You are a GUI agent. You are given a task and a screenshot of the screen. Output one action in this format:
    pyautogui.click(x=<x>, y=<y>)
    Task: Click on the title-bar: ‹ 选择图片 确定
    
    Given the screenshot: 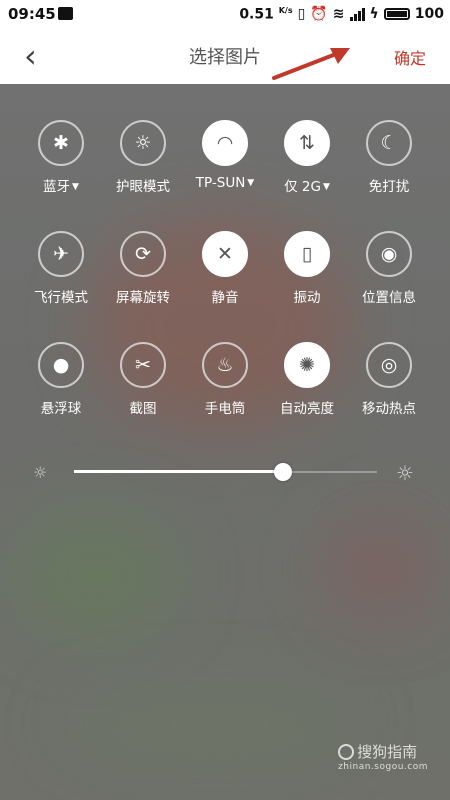 What is the action you would take?
    pyautogui.click(x=225, y=56)
    